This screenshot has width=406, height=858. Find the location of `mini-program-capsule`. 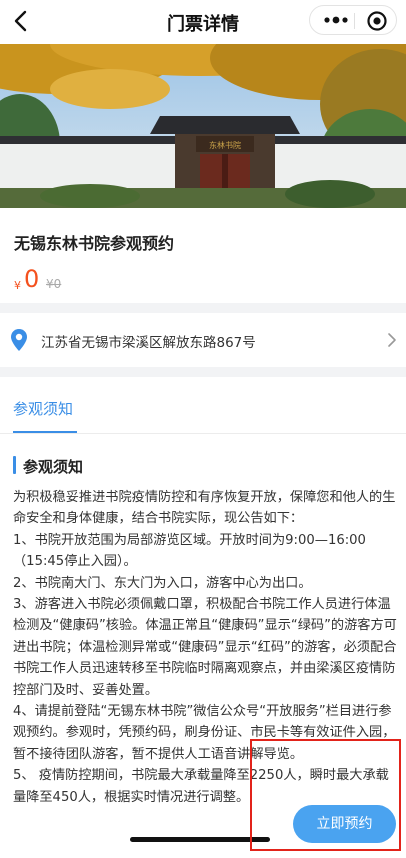

mini-program-capsule is located at coordinates (353, 20).